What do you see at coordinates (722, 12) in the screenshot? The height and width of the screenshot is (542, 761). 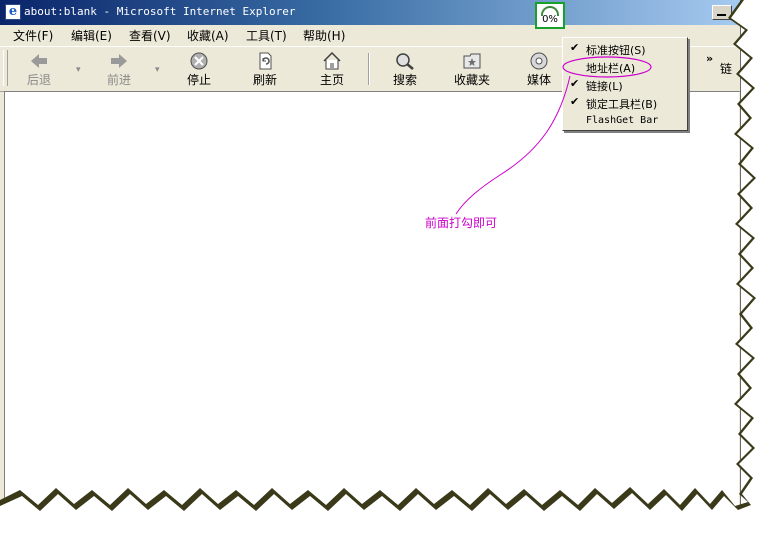 I see `minimize-button` at bounding box center [722, 12].